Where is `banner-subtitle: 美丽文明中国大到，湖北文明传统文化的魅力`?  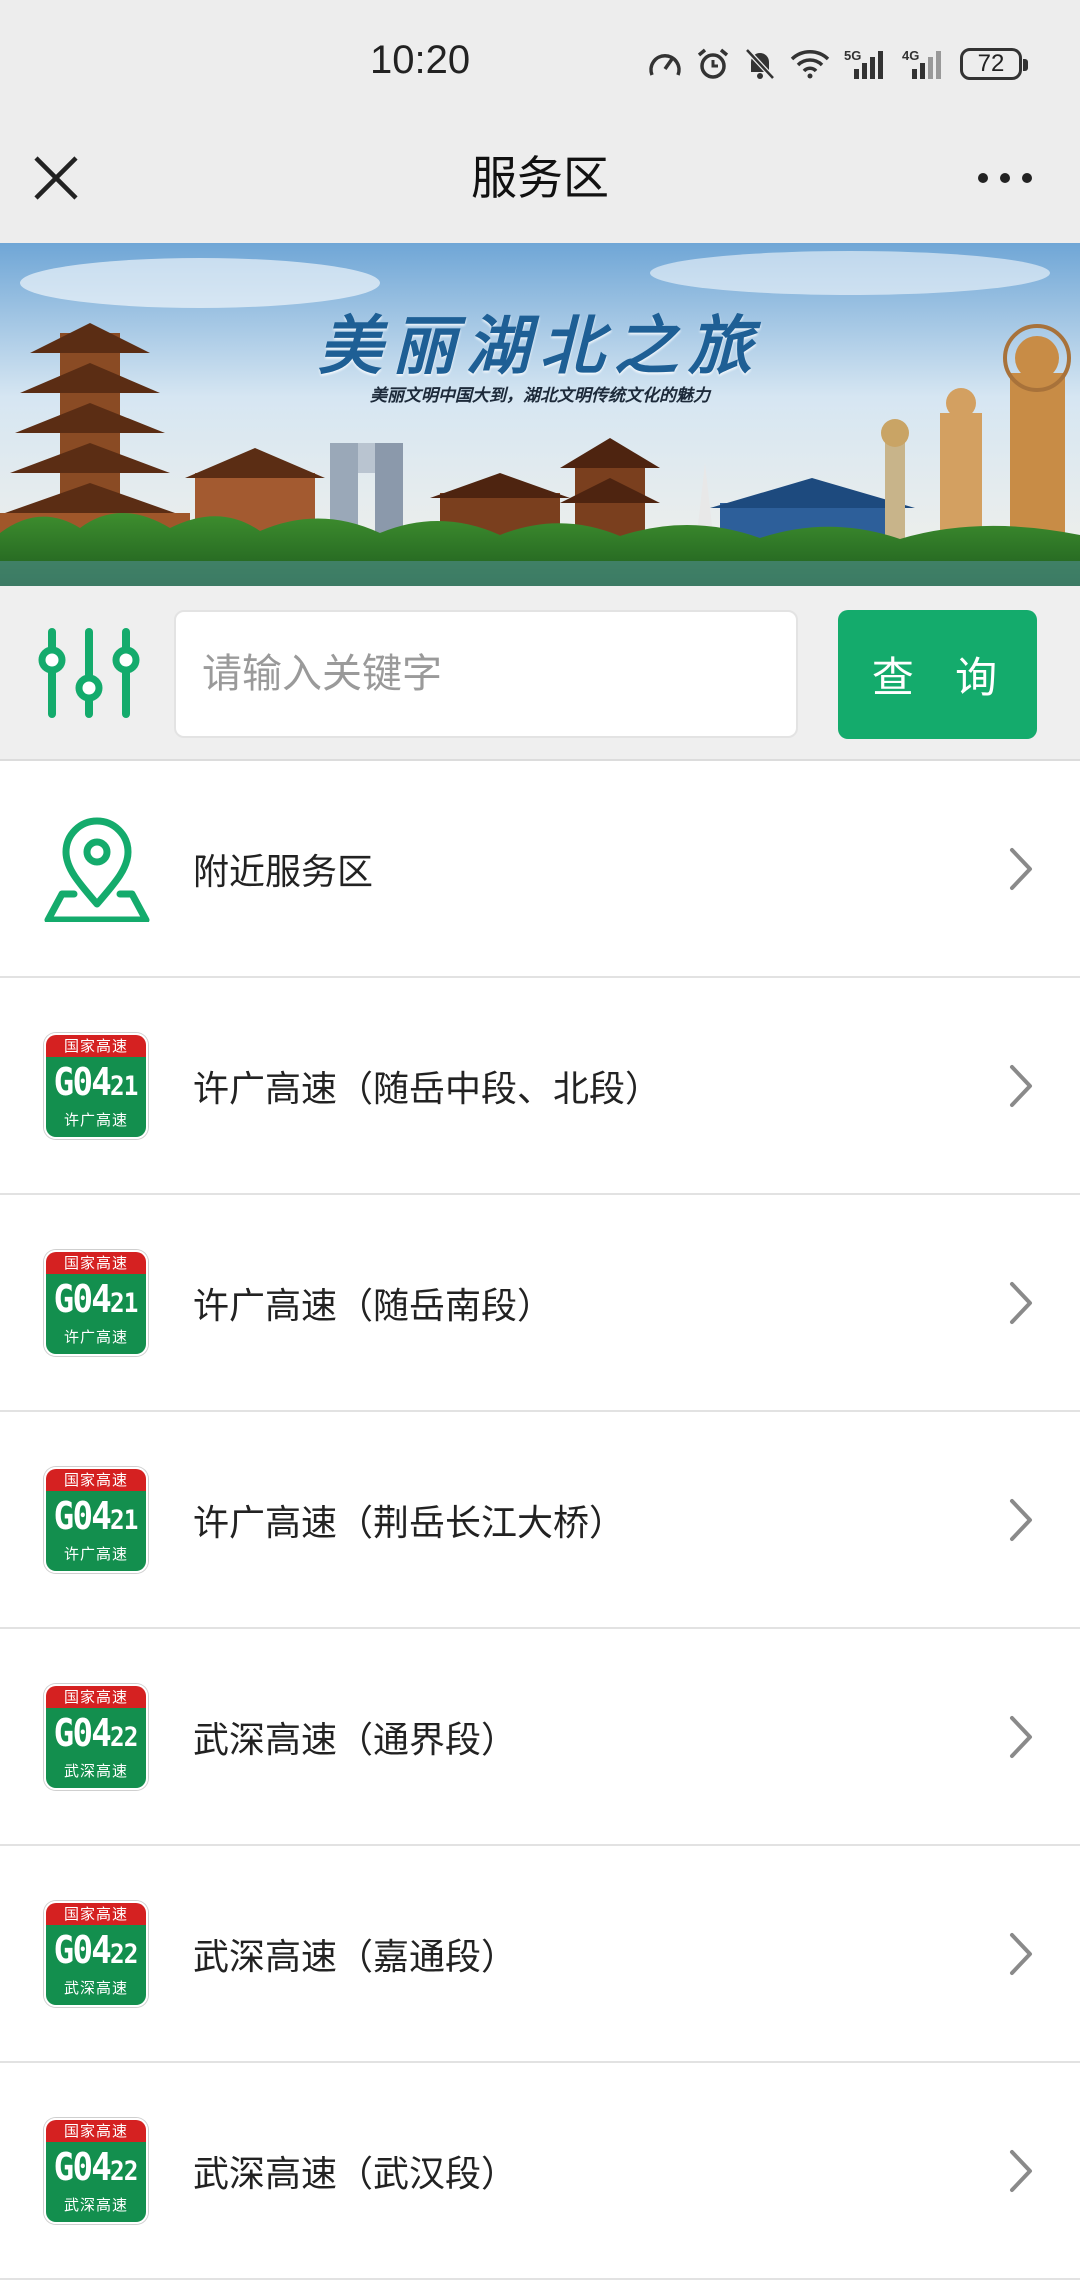 banner-subtitle: 美丽文明中国大到，湖北文明传统文化的魅力 is located at coordinates (540, 396).